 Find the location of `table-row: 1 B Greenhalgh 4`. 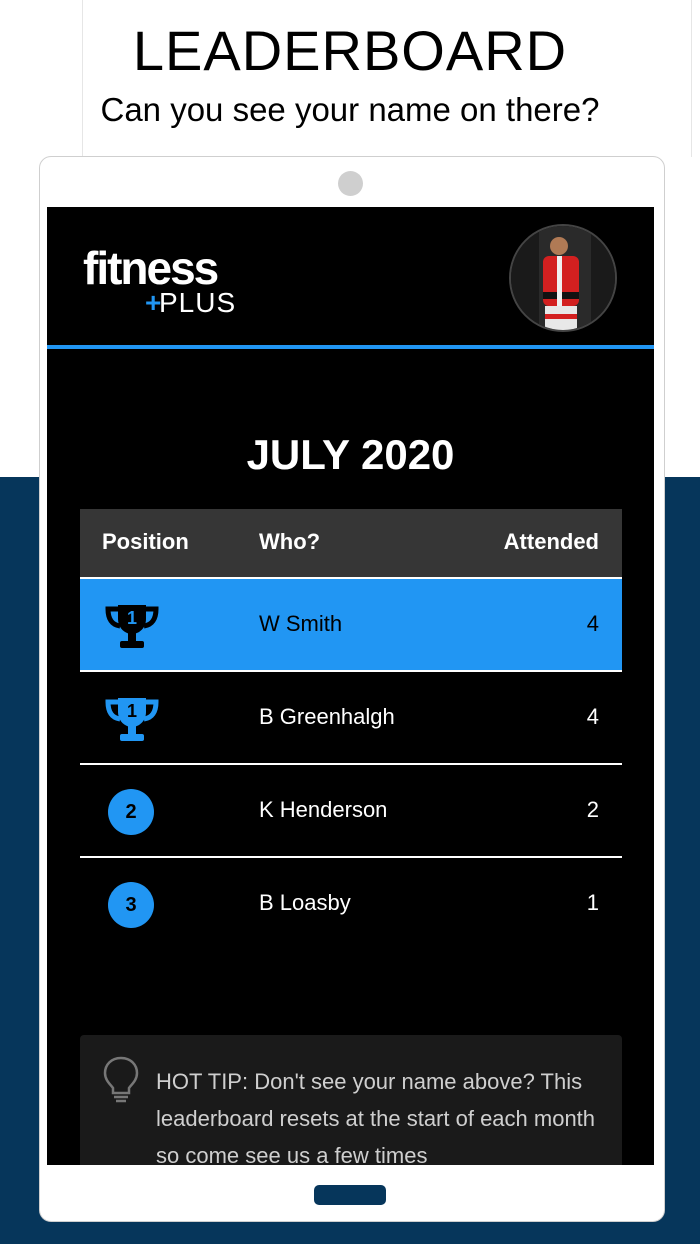

table-row: 1 B Greenhalgh 4 is located at coordinates (351, 716).